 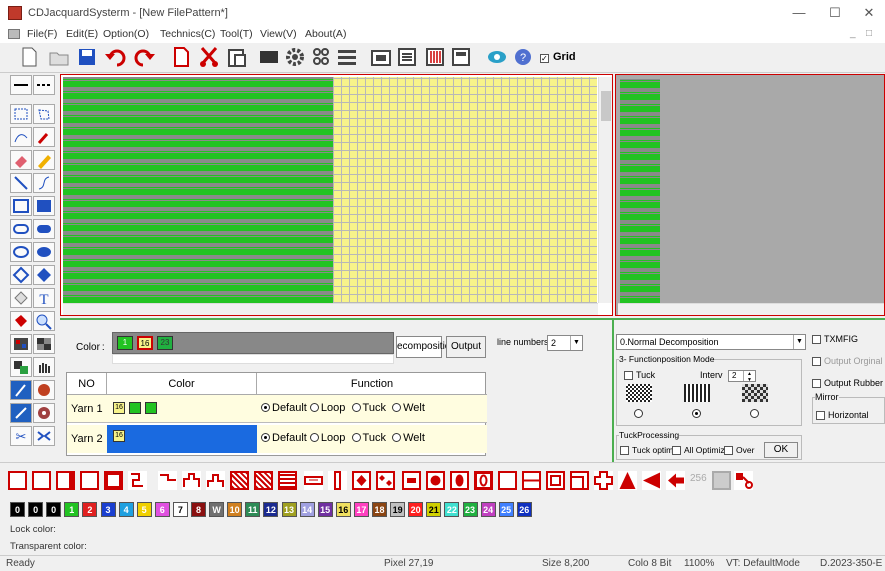 What do you see at coordinates (21, 183) in the screenshot?
I see `diagonal-line-tool-icon` at bounding box center [21, 183].